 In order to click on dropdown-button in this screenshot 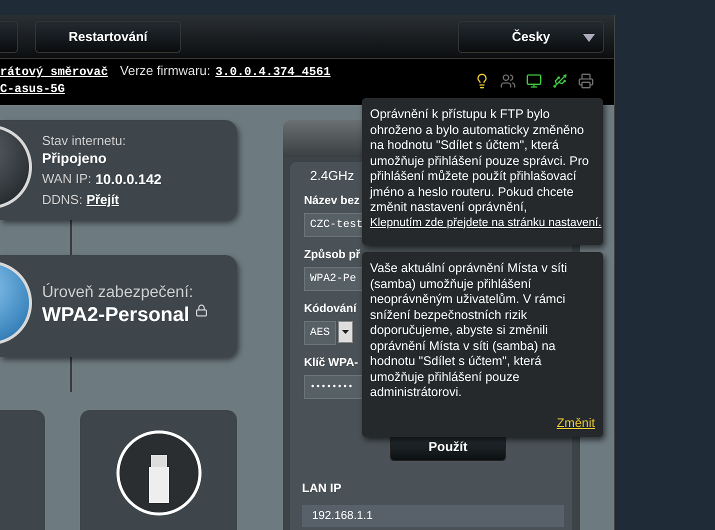, I will do `click(345, 332)`.